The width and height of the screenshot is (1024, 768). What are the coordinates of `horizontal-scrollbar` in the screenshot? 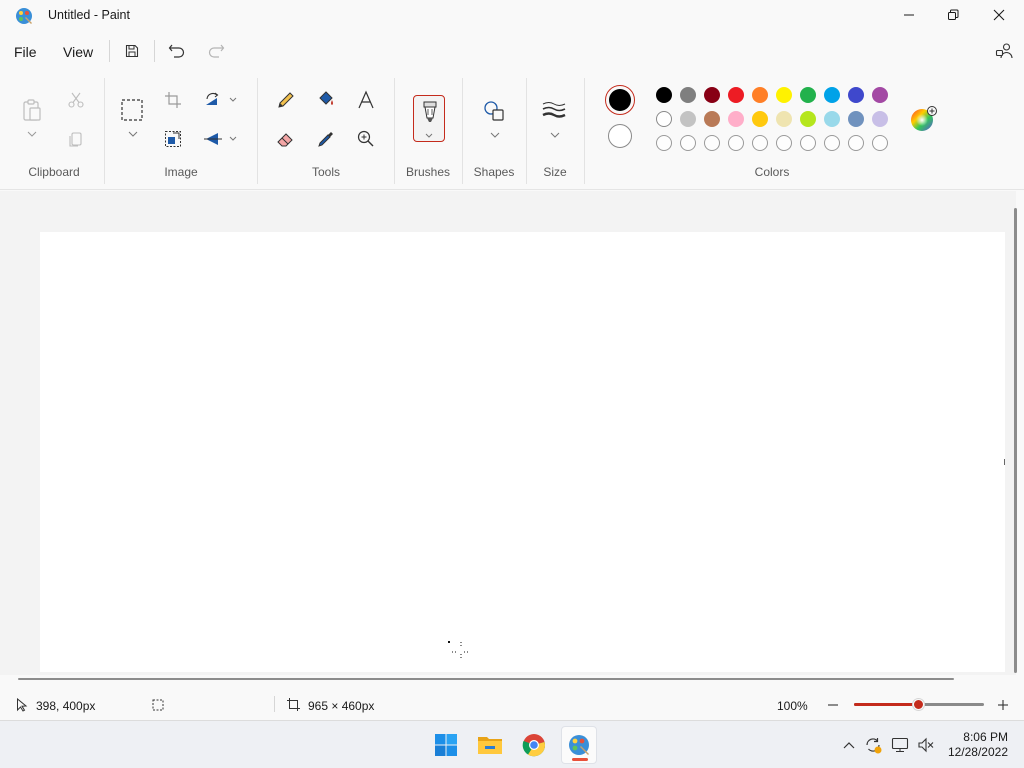 It's located at (486, 679).